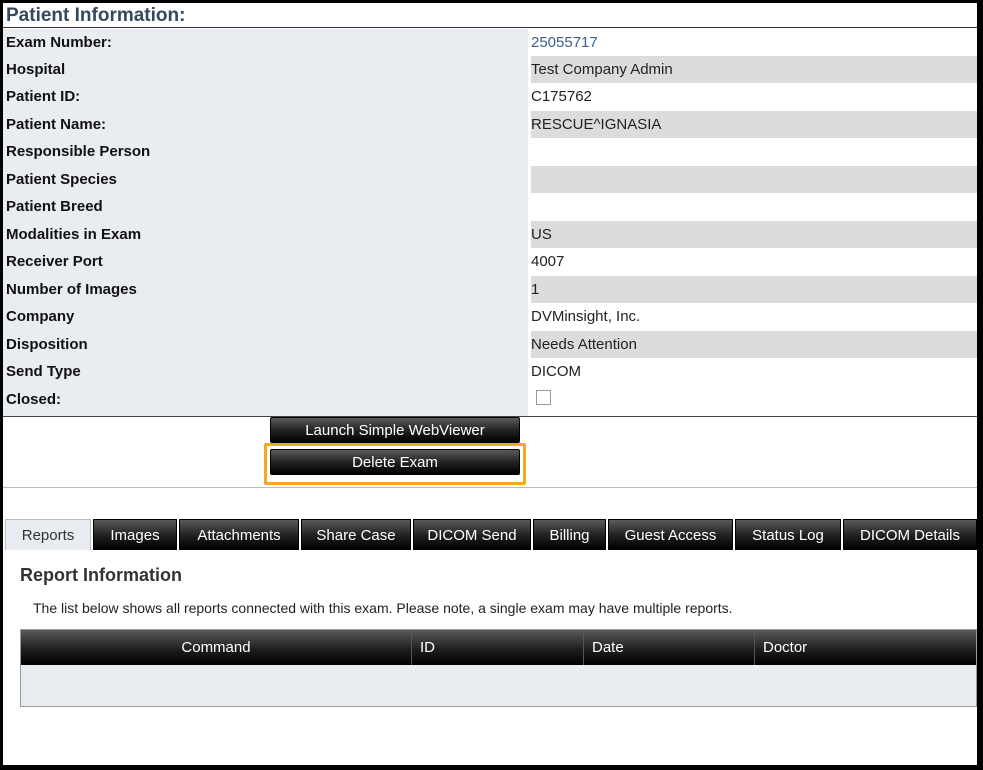  Describe the element at coordinates (36, 69) in the screenshot. I see `row-label: Hospital` at that location.